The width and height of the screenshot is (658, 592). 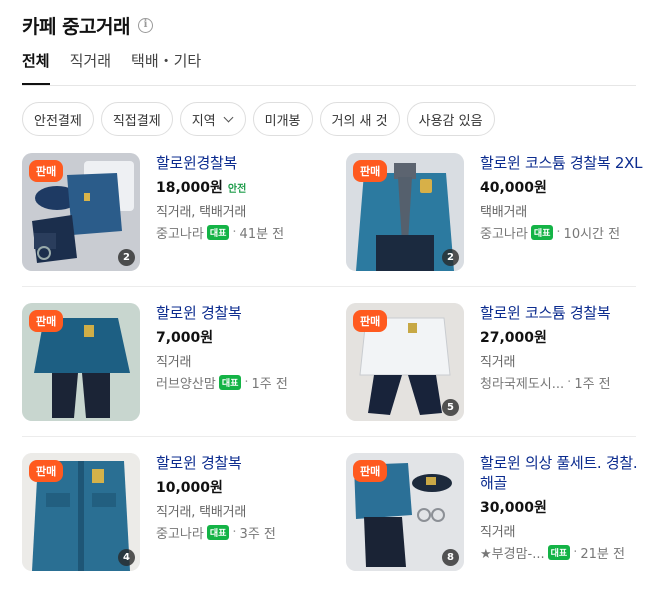 What do you see at coordinates (212, 119) in the screenshot?
I see `filter-region: 지역` at bounding box center [212, 119].